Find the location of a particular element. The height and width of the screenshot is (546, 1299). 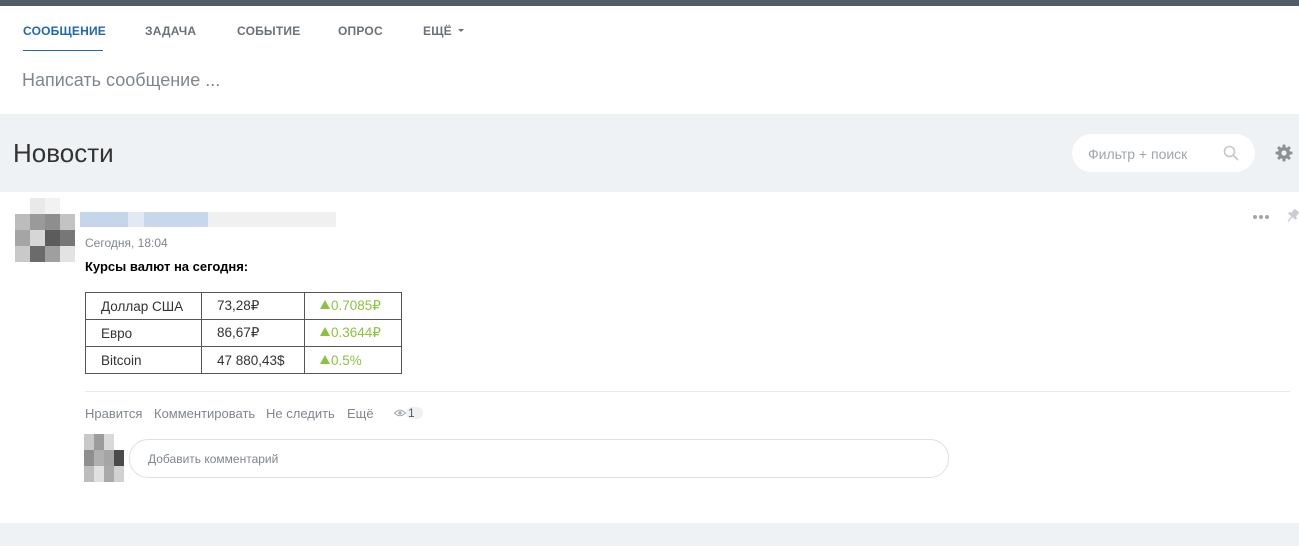

chevron-down-icon is located at coordinates (460, 30).